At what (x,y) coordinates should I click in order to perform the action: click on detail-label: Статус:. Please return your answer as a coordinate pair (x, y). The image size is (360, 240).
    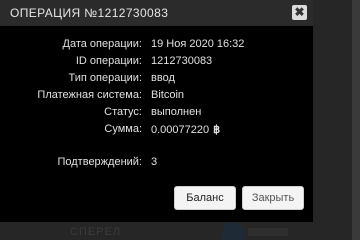
    Looking at the image, I should click on (123, 112).